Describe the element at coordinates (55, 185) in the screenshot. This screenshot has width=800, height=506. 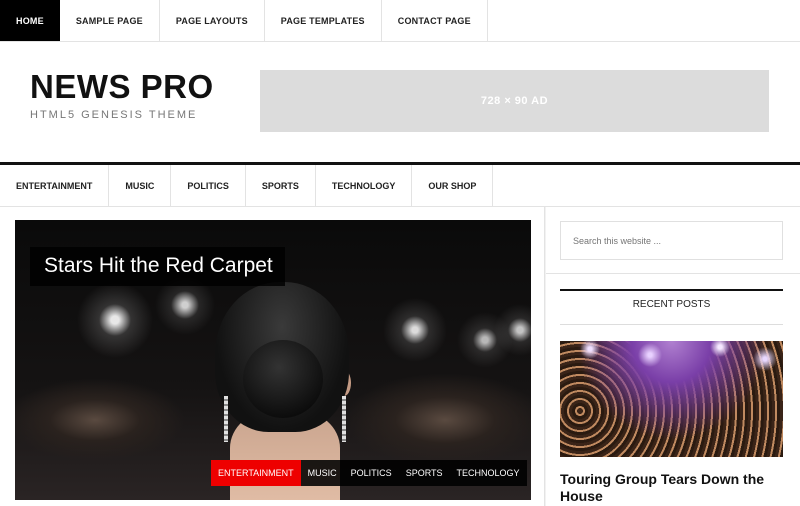
I see `category-nav-item-entertainment: ENTERTAINMENT` at that location.